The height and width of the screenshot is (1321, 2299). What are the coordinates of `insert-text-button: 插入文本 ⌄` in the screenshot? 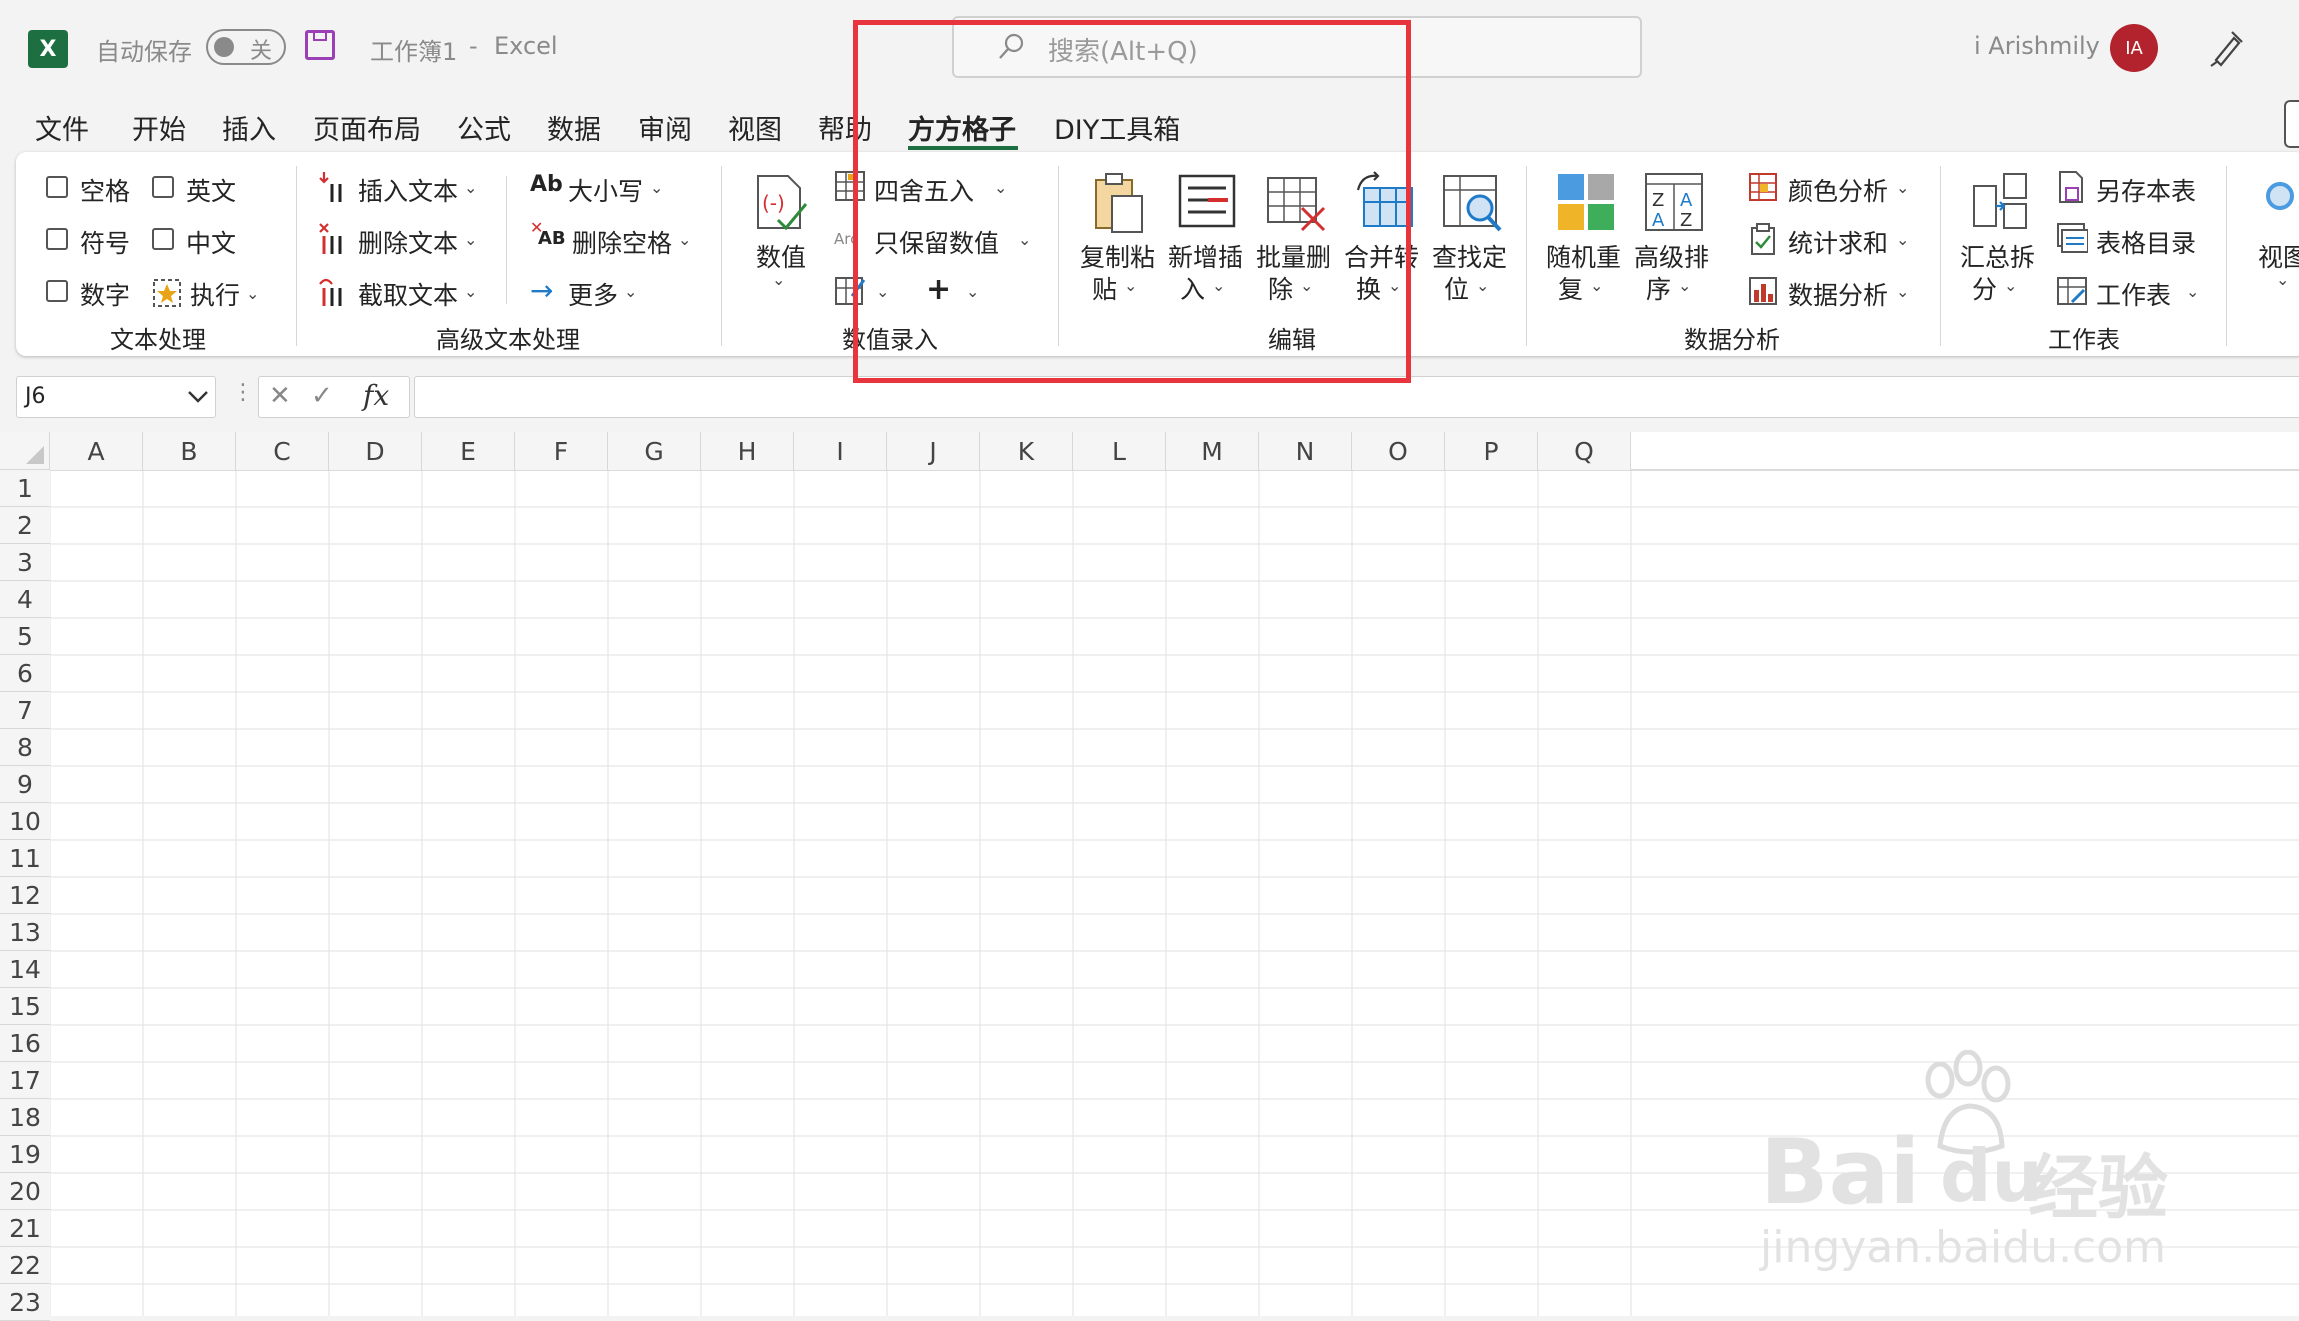 It's located at (403, 188).